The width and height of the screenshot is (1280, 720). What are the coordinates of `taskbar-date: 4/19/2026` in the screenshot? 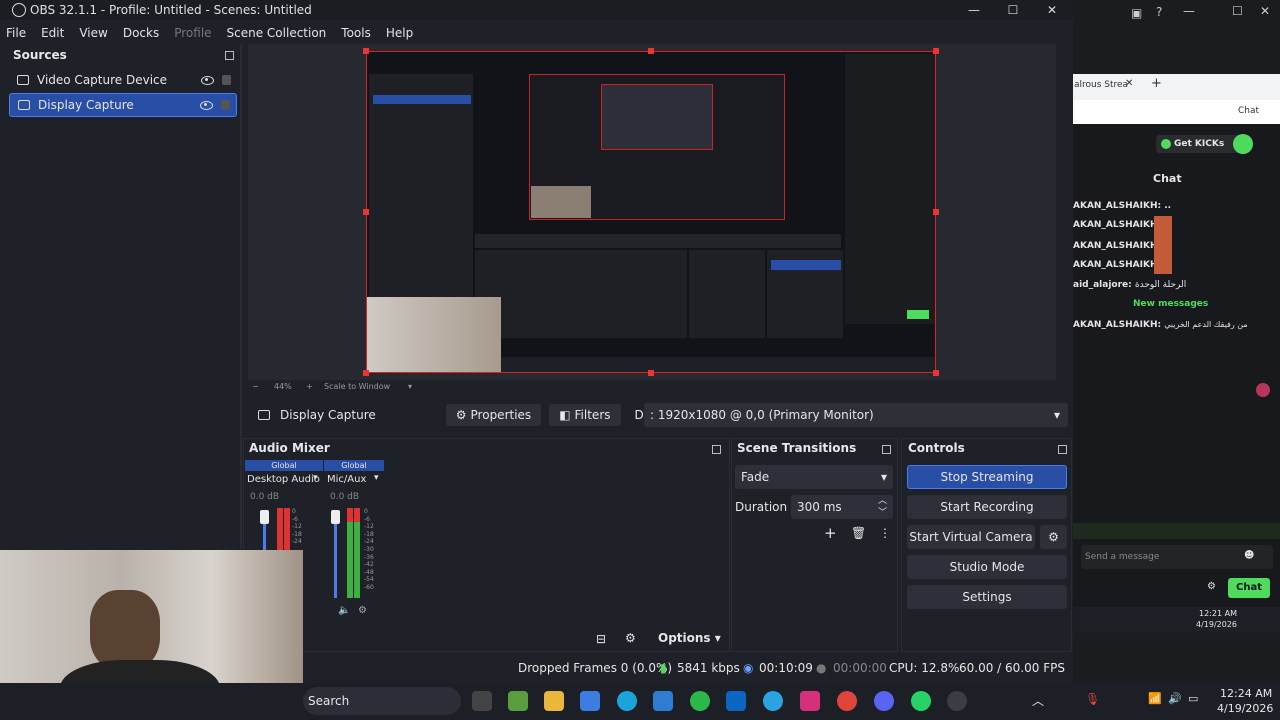 It's located at (1245, 708).